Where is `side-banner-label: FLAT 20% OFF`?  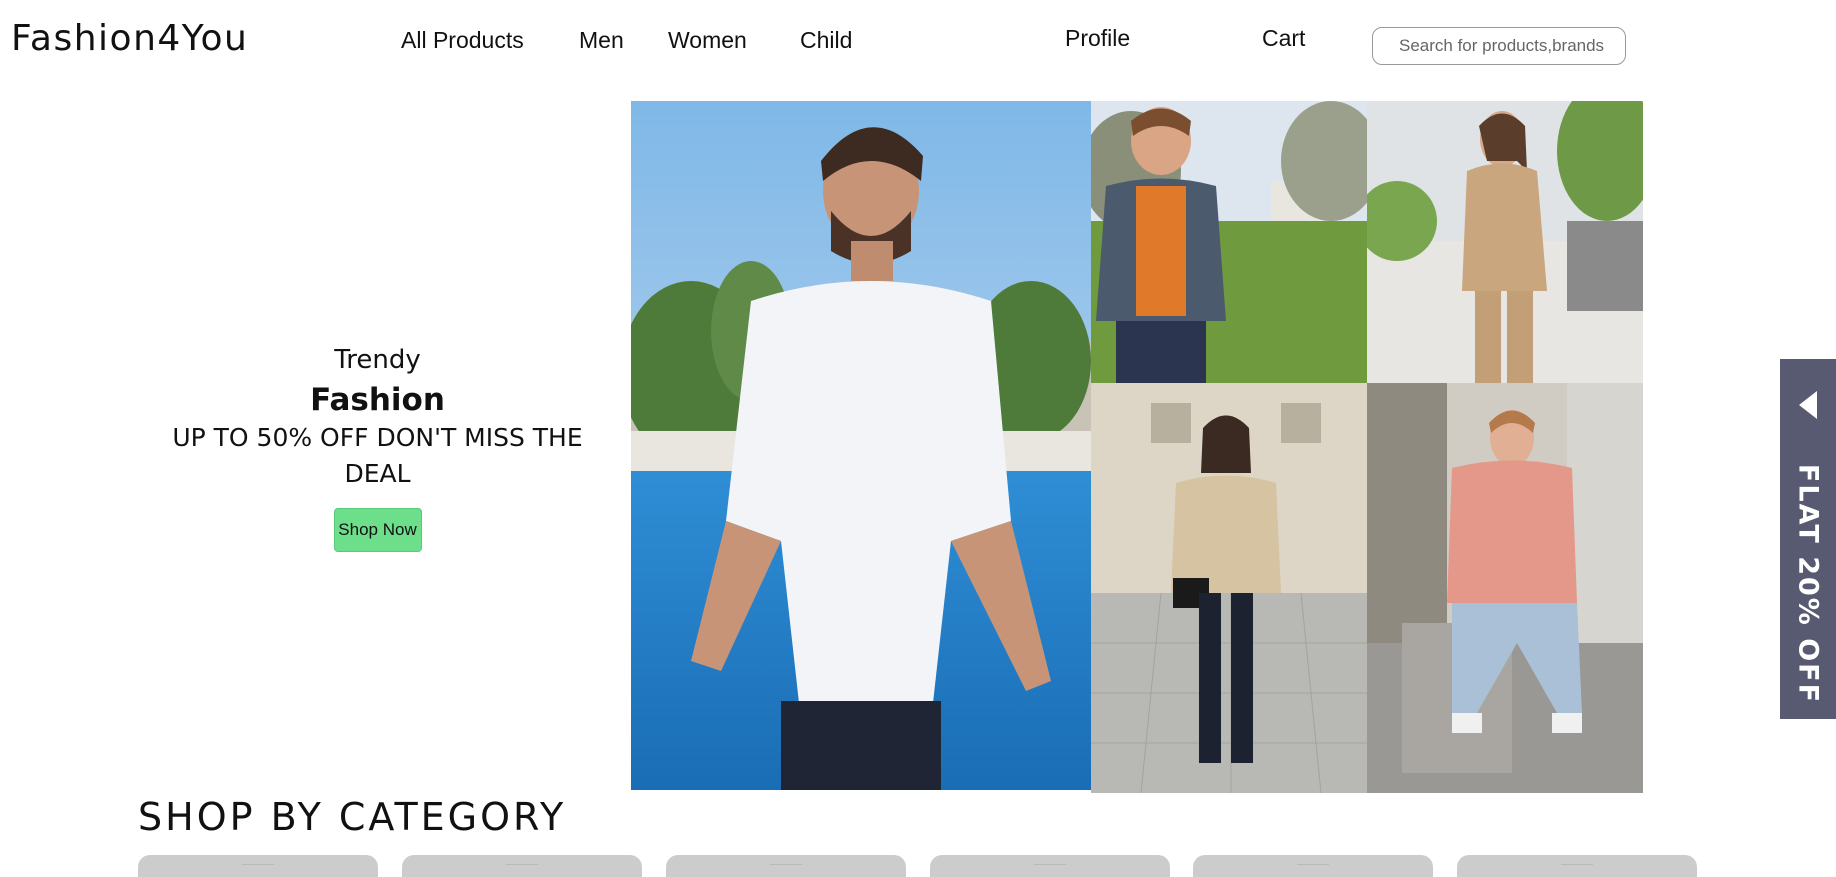
side-banner-label: FLAT 20% OFF is located at coordinates (1808, 584).